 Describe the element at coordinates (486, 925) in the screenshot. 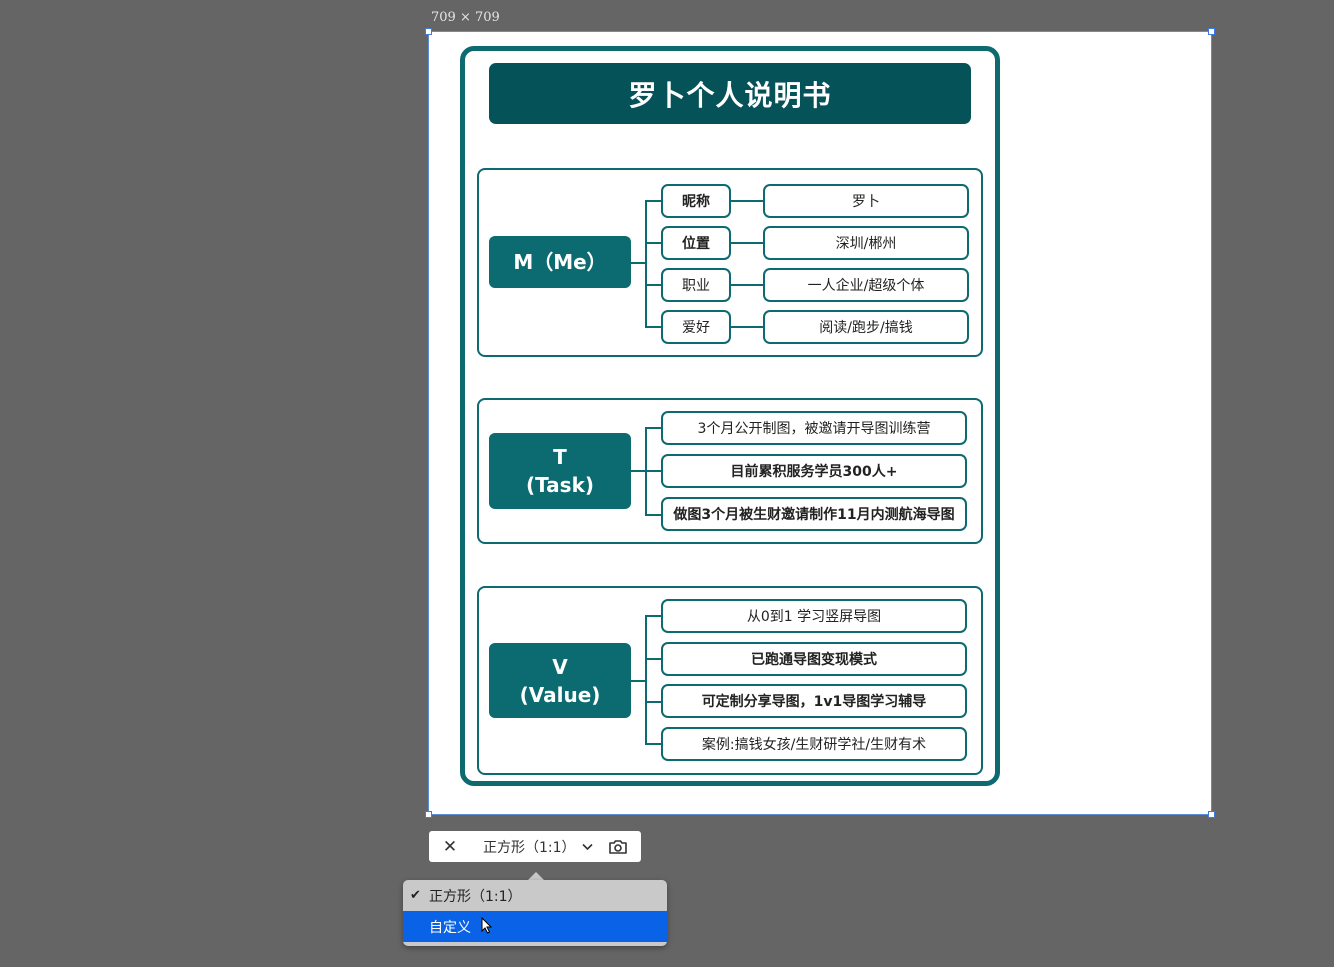

I see `mouse-cursor-icon` at that location.